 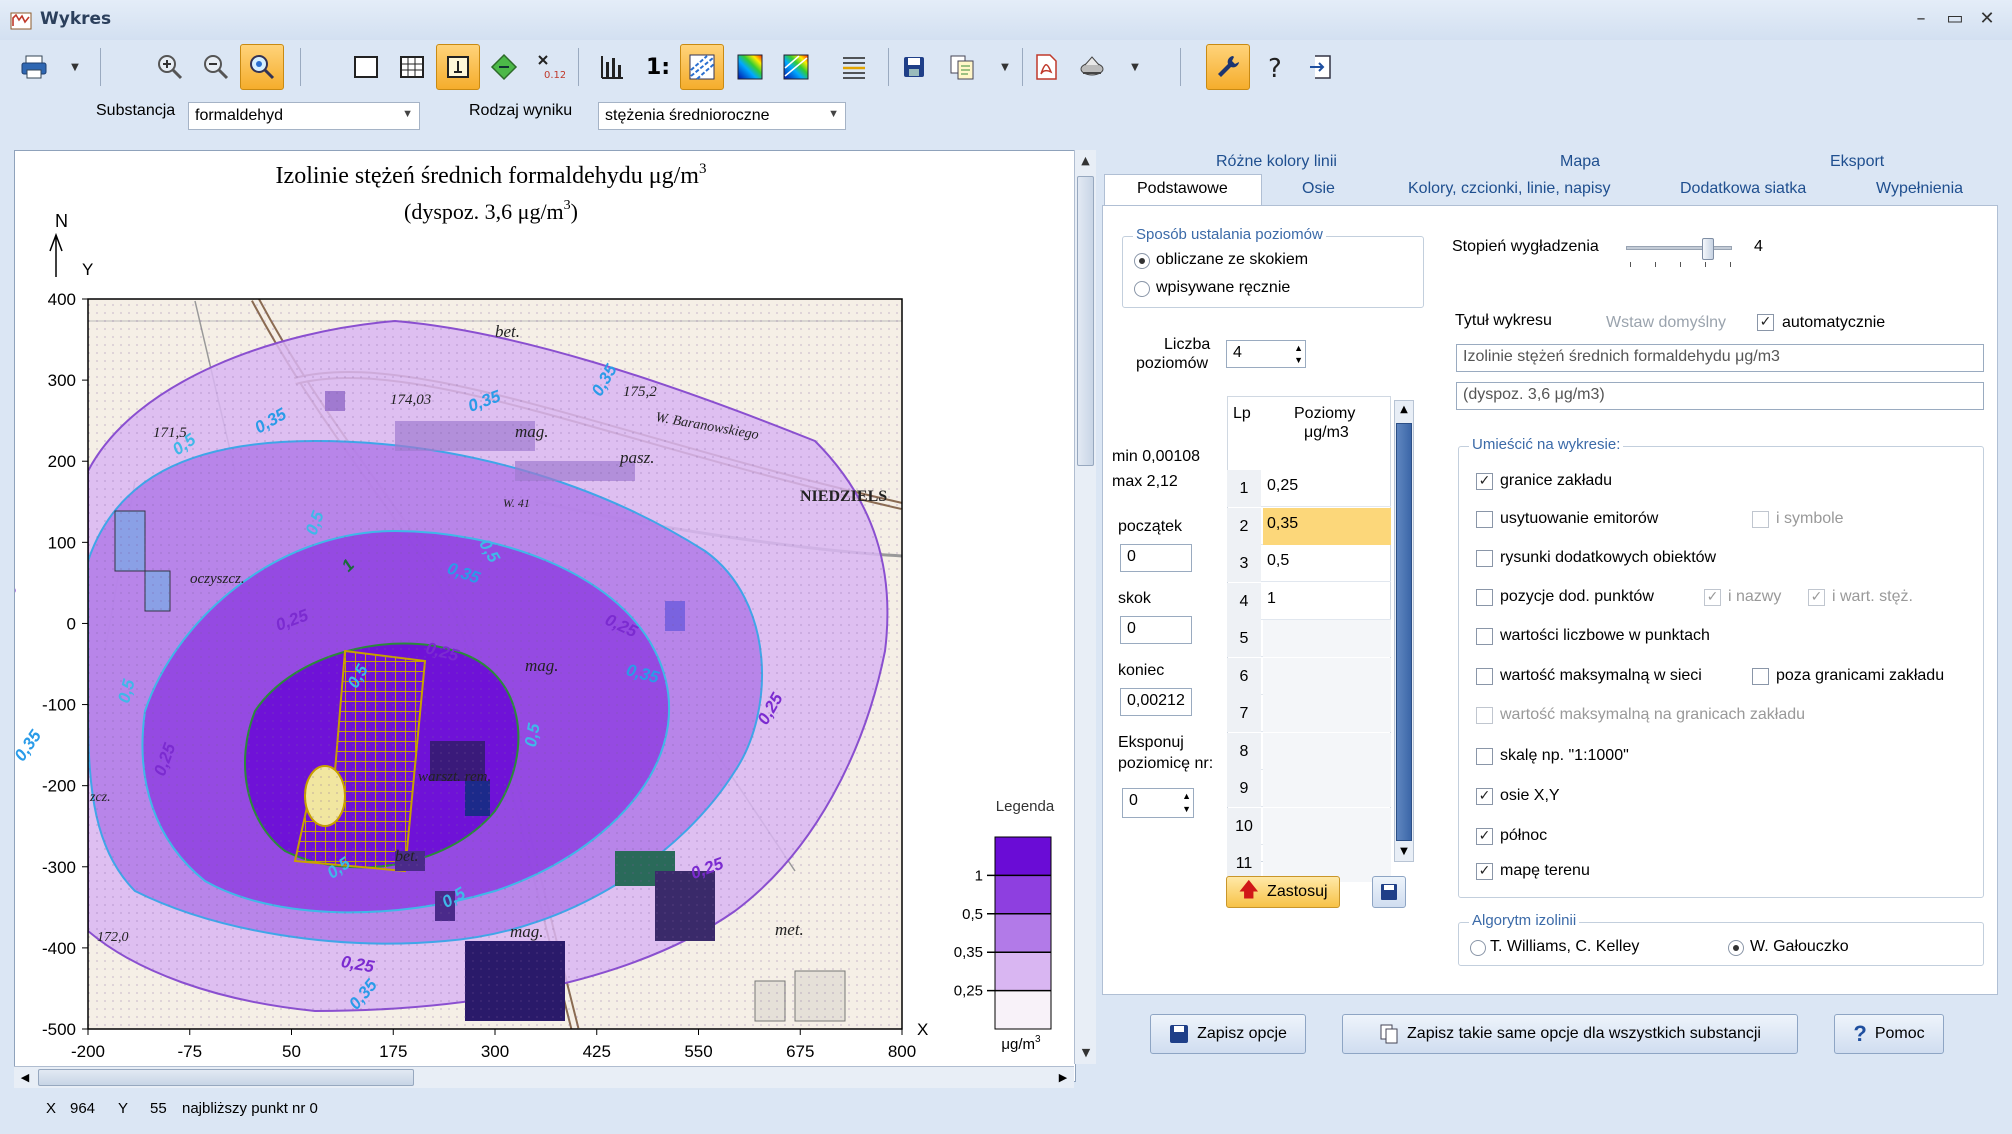 What do you see at coordinates (1478, 948) in the screenshot?
I see `radio-algo-williams` at bounding box center [1478, 948].